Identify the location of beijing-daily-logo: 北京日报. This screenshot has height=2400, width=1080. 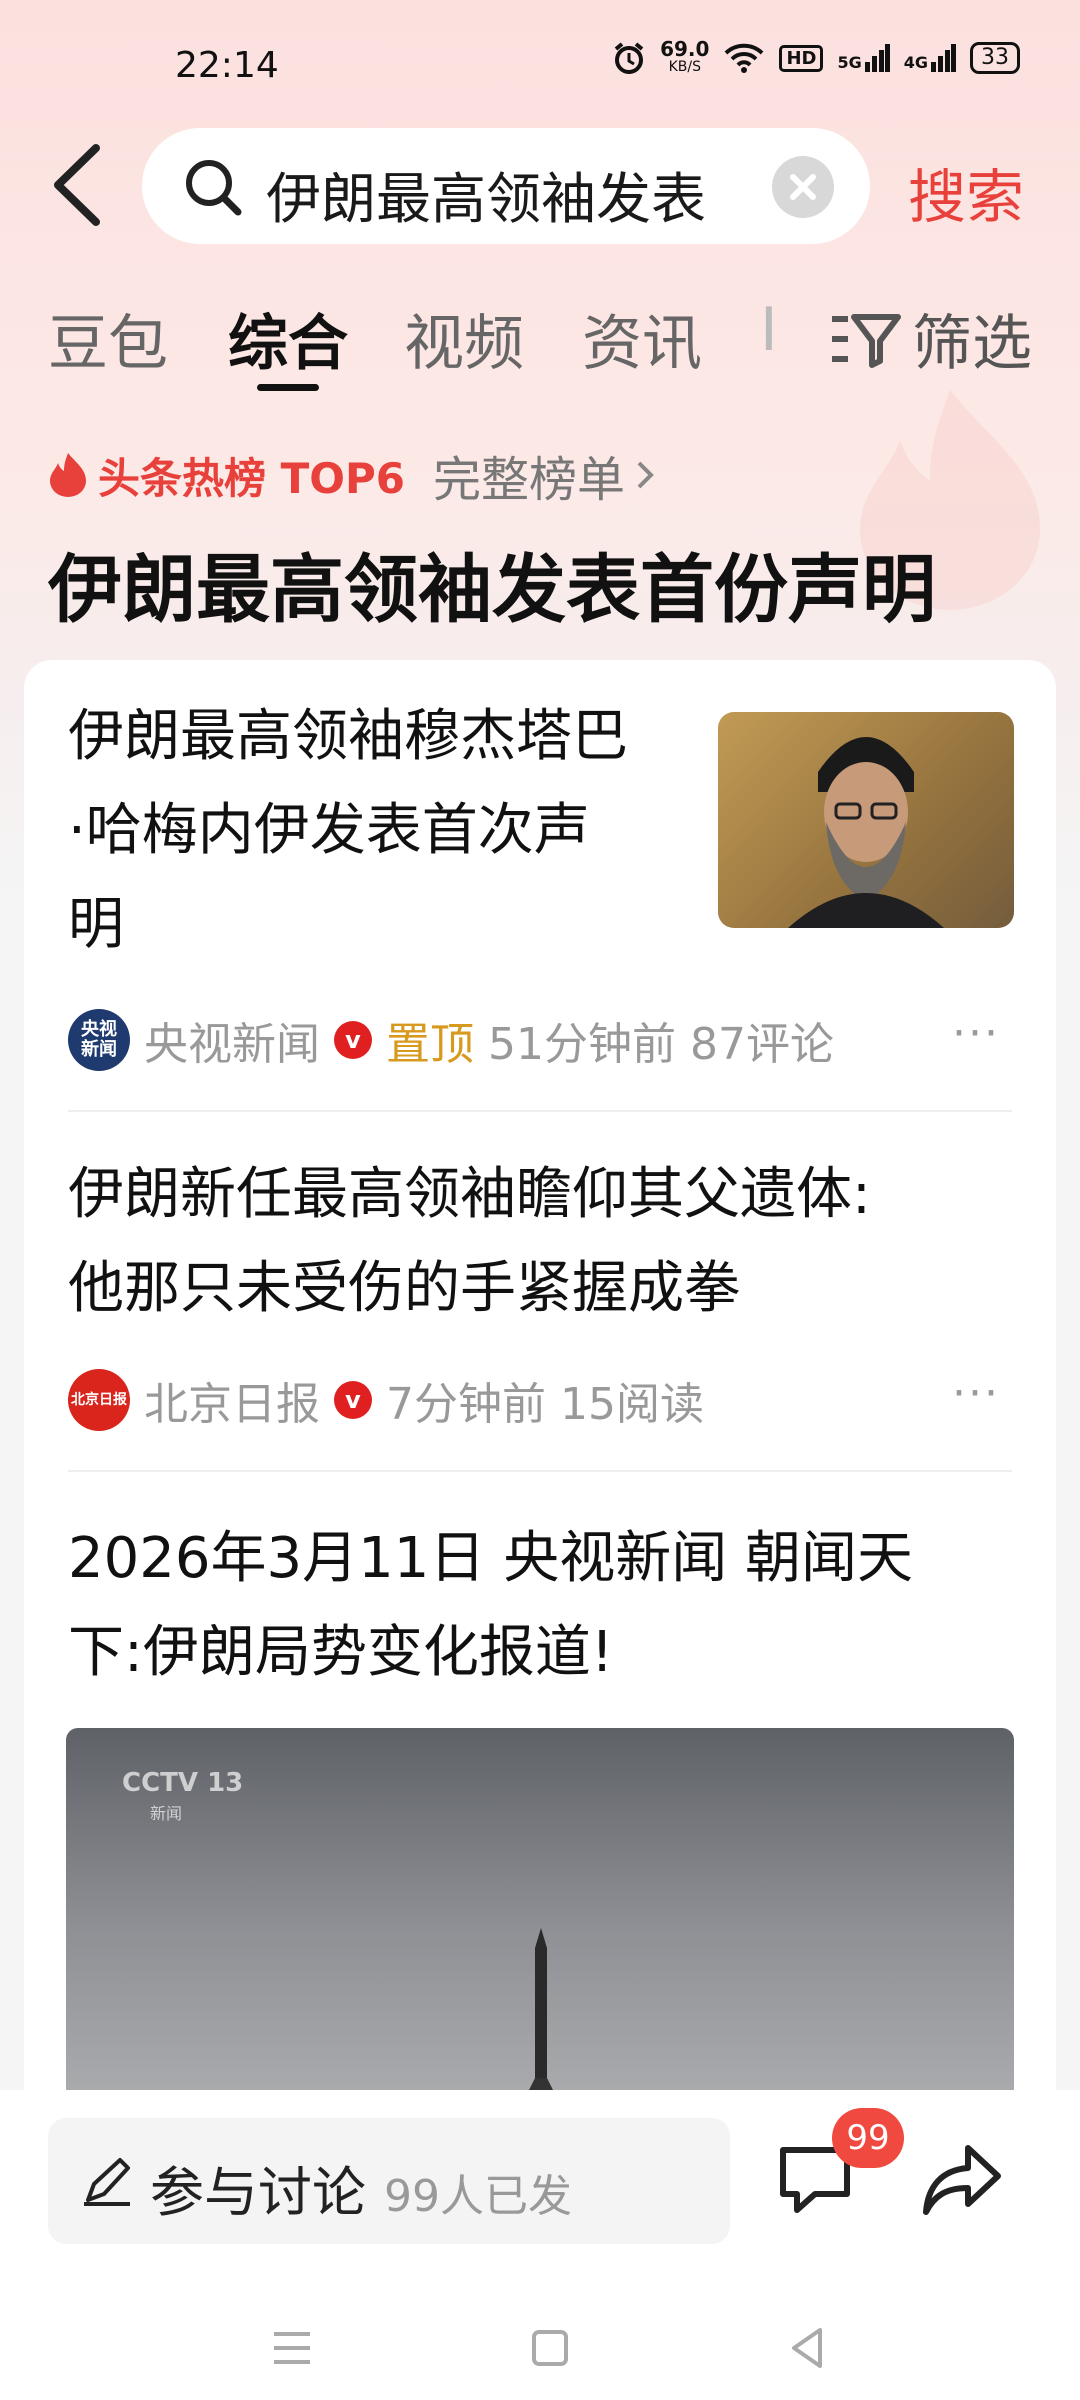
(99, 1400).